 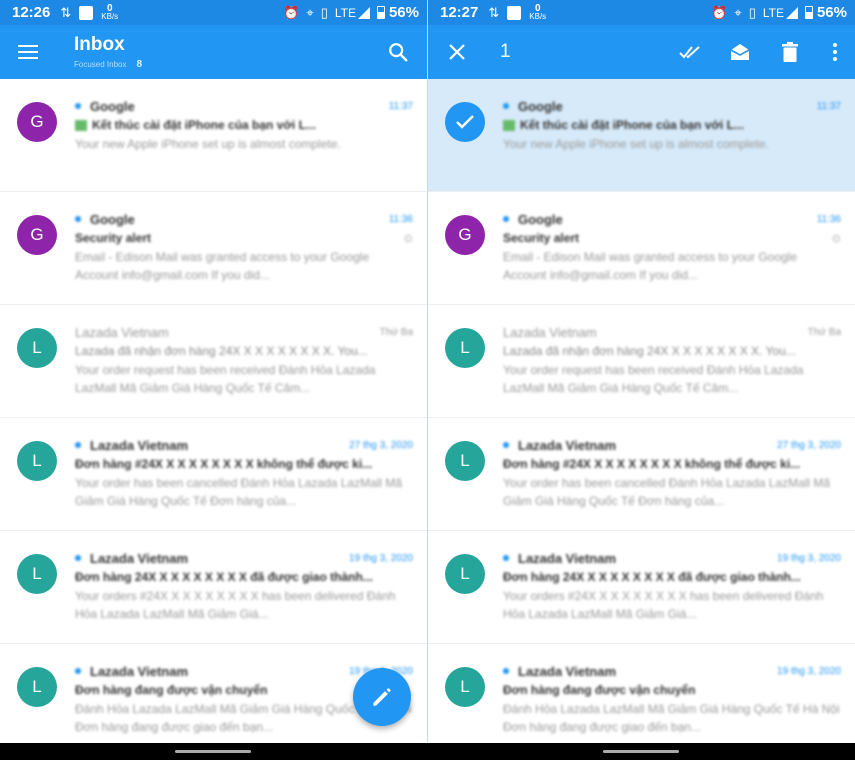 I want to click on hamburger-icon, so click(x=28, y=52).